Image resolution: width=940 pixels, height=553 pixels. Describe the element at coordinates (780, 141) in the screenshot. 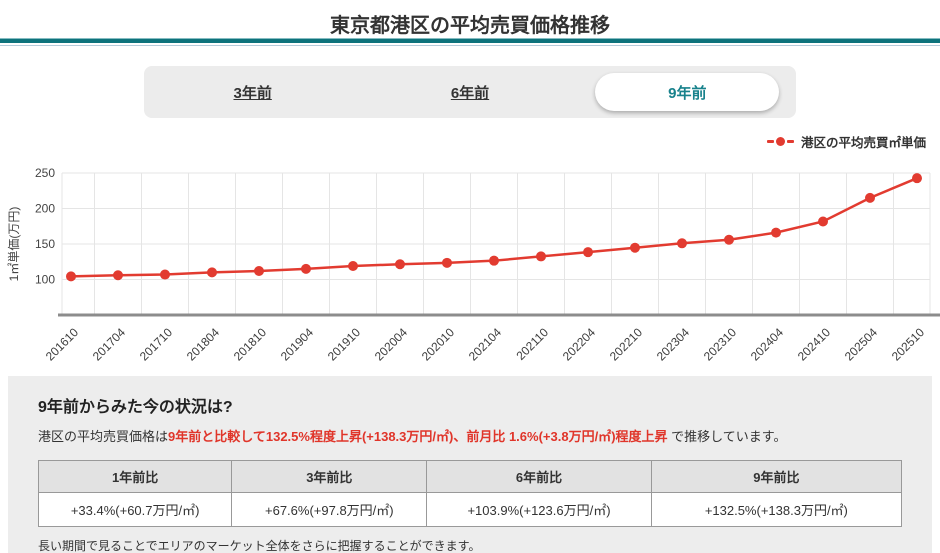

I see `legend-dot-icon` at that location.